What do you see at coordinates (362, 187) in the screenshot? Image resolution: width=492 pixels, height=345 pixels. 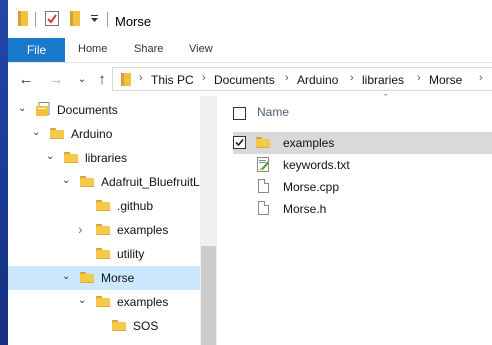 I see `file-row: Morse.cpp` at bounding box center [362, 187].